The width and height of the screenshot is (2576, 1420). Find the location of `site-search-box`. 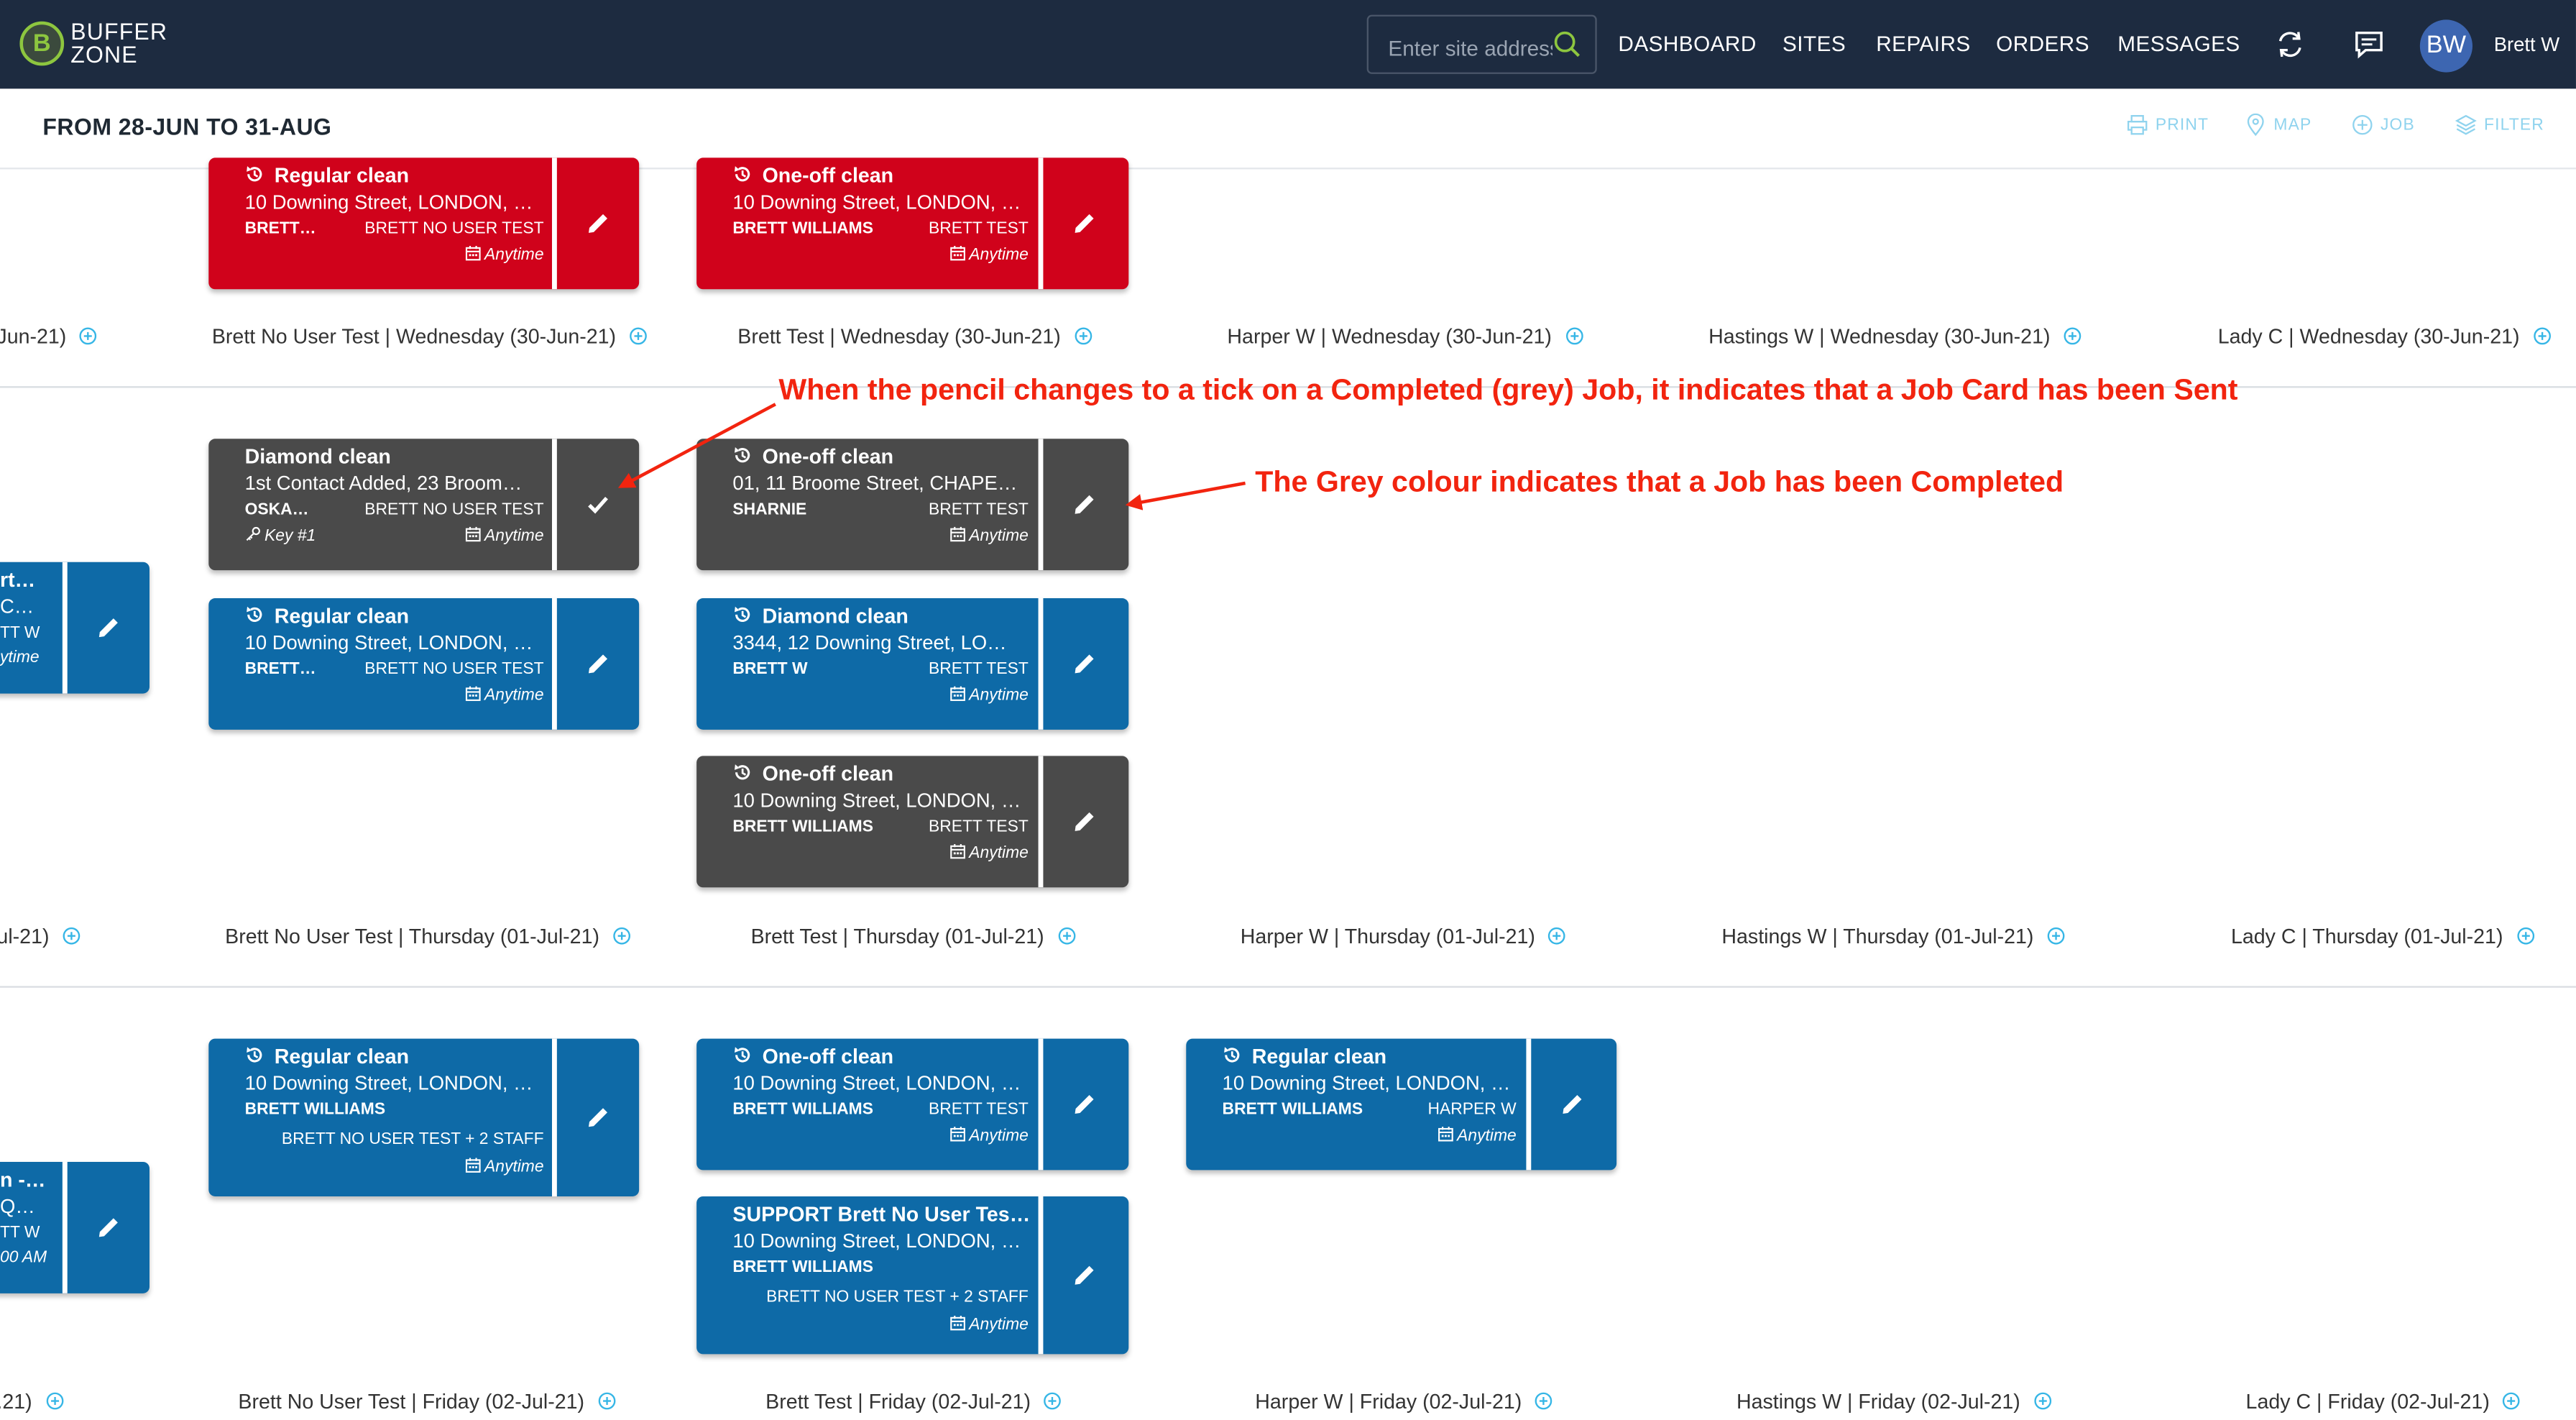

site-search-box is located at coordinates (1481, 44).